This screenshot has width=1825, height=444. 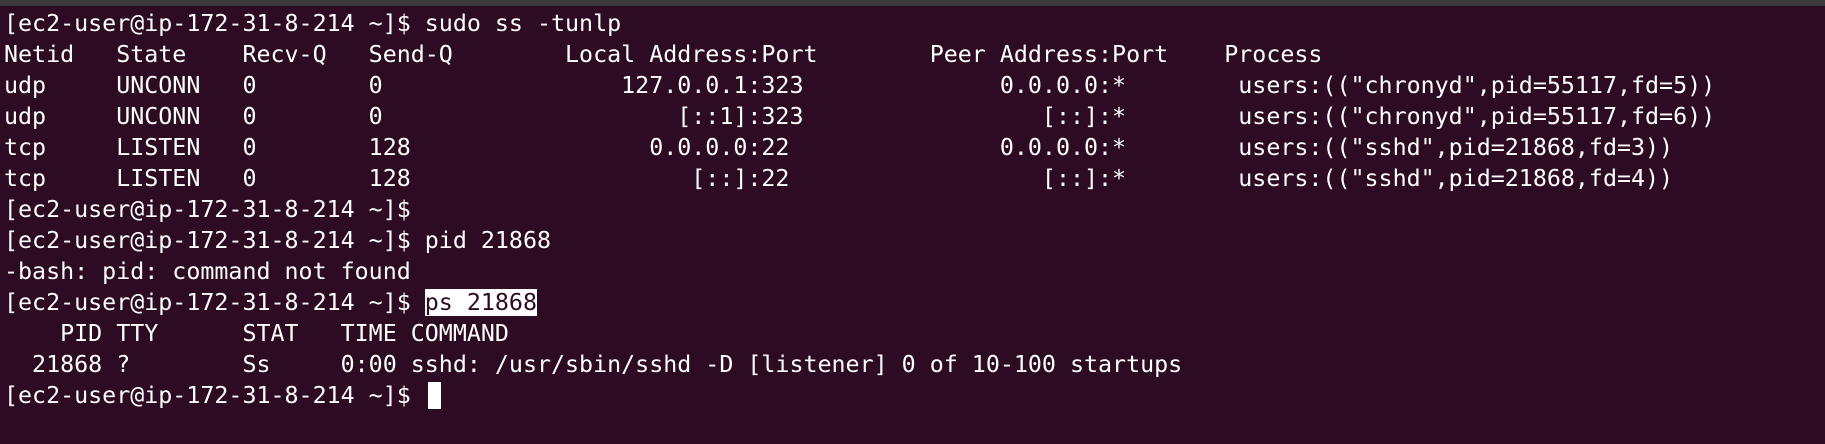 I want to click on terminal-line: [ec2-user@ip-172-31-8-214 ~]$ pid 21868, so click(x=278, y=240).